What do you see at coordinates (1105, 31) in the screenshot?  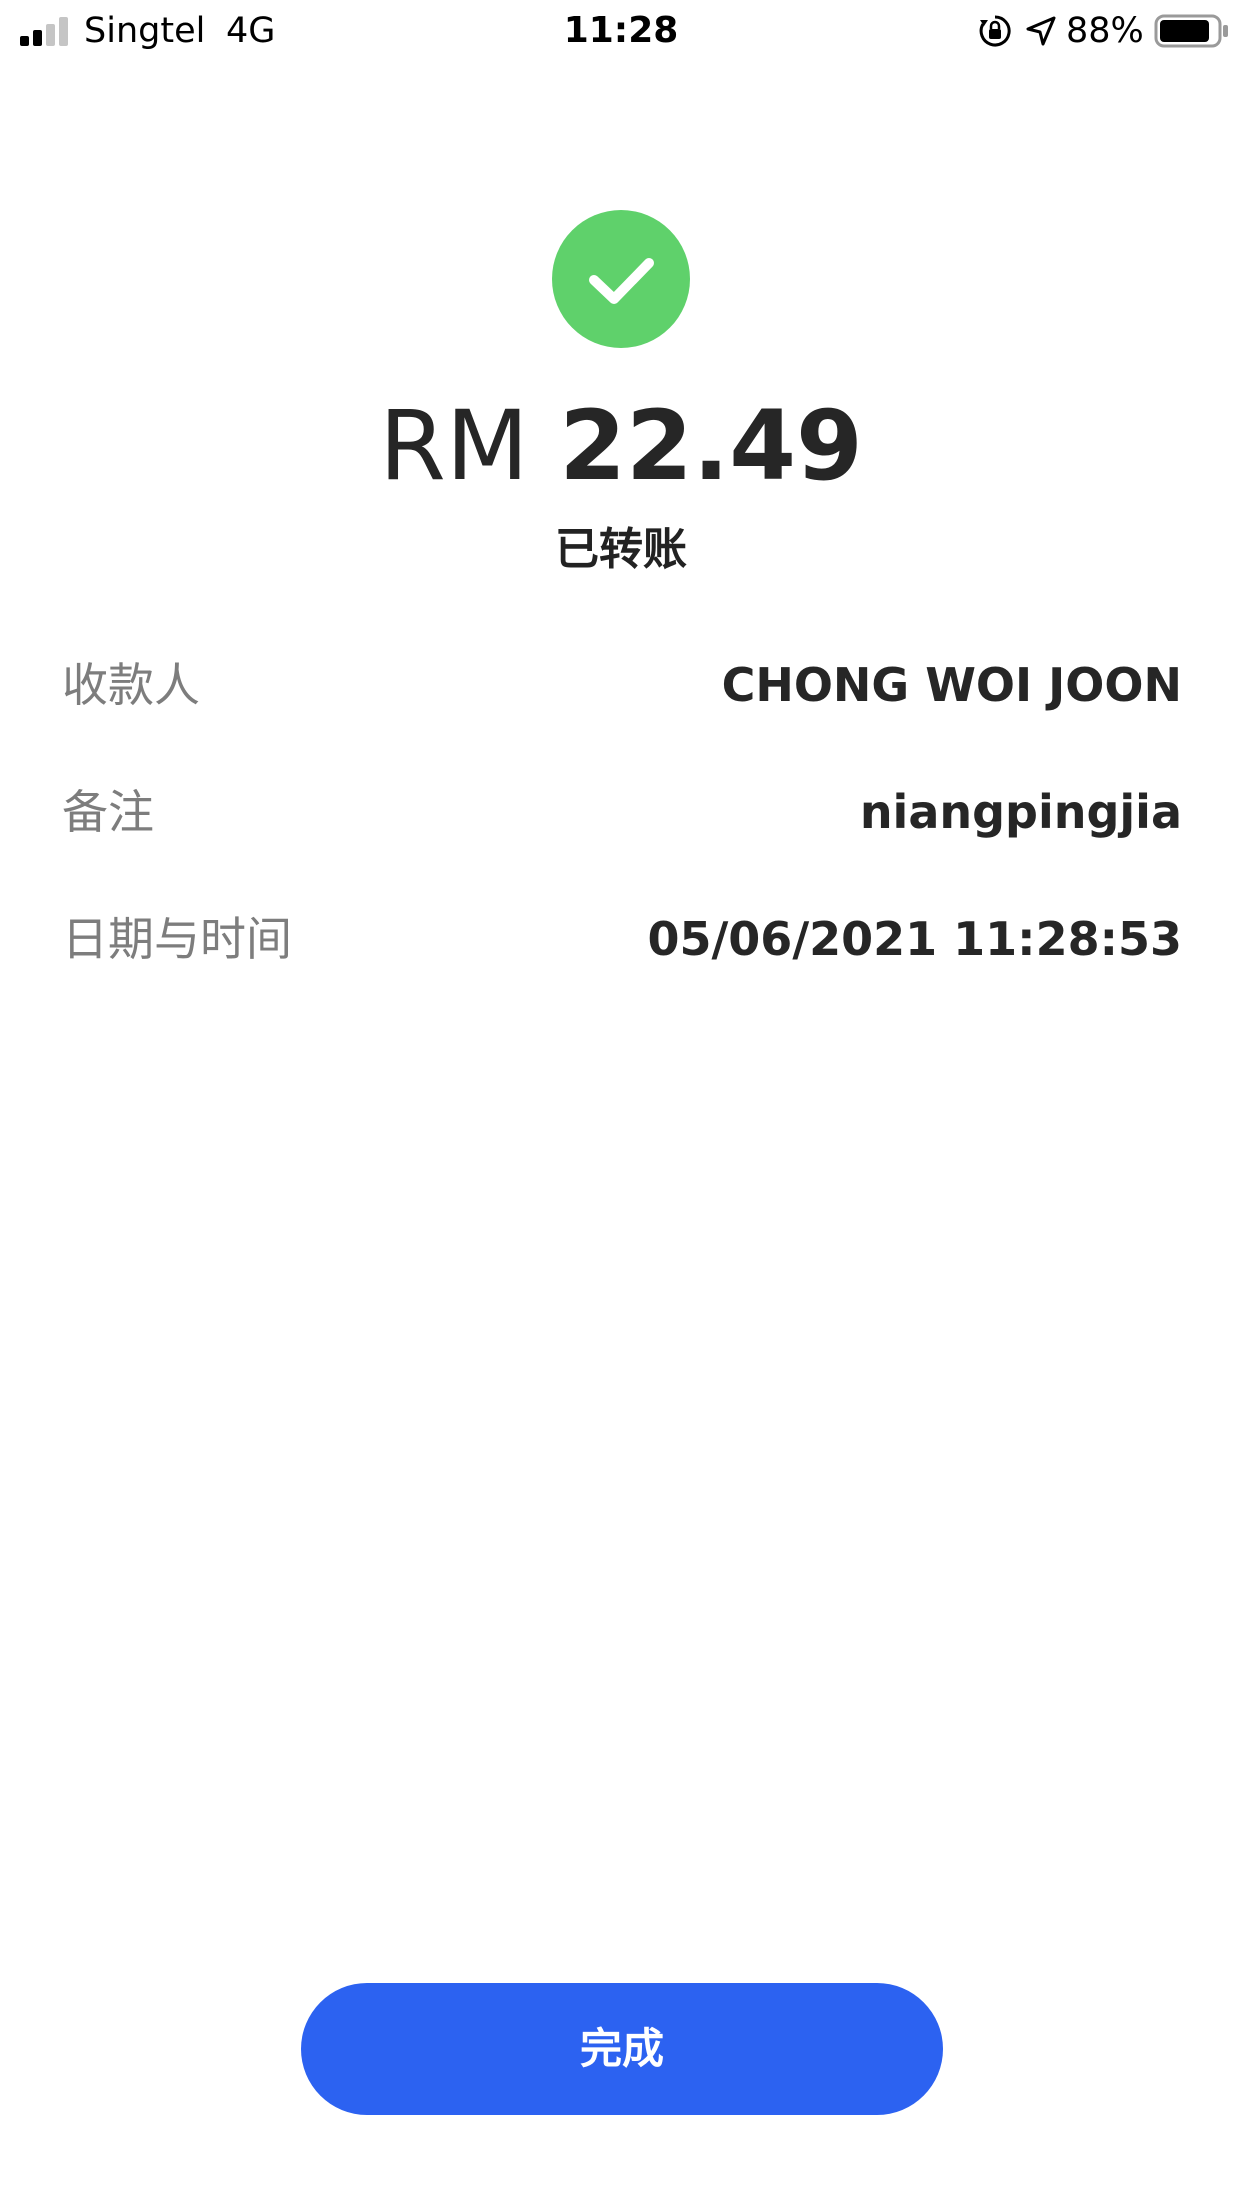 I see `battery-percent: 88%` at bounding box center [1105, 31].